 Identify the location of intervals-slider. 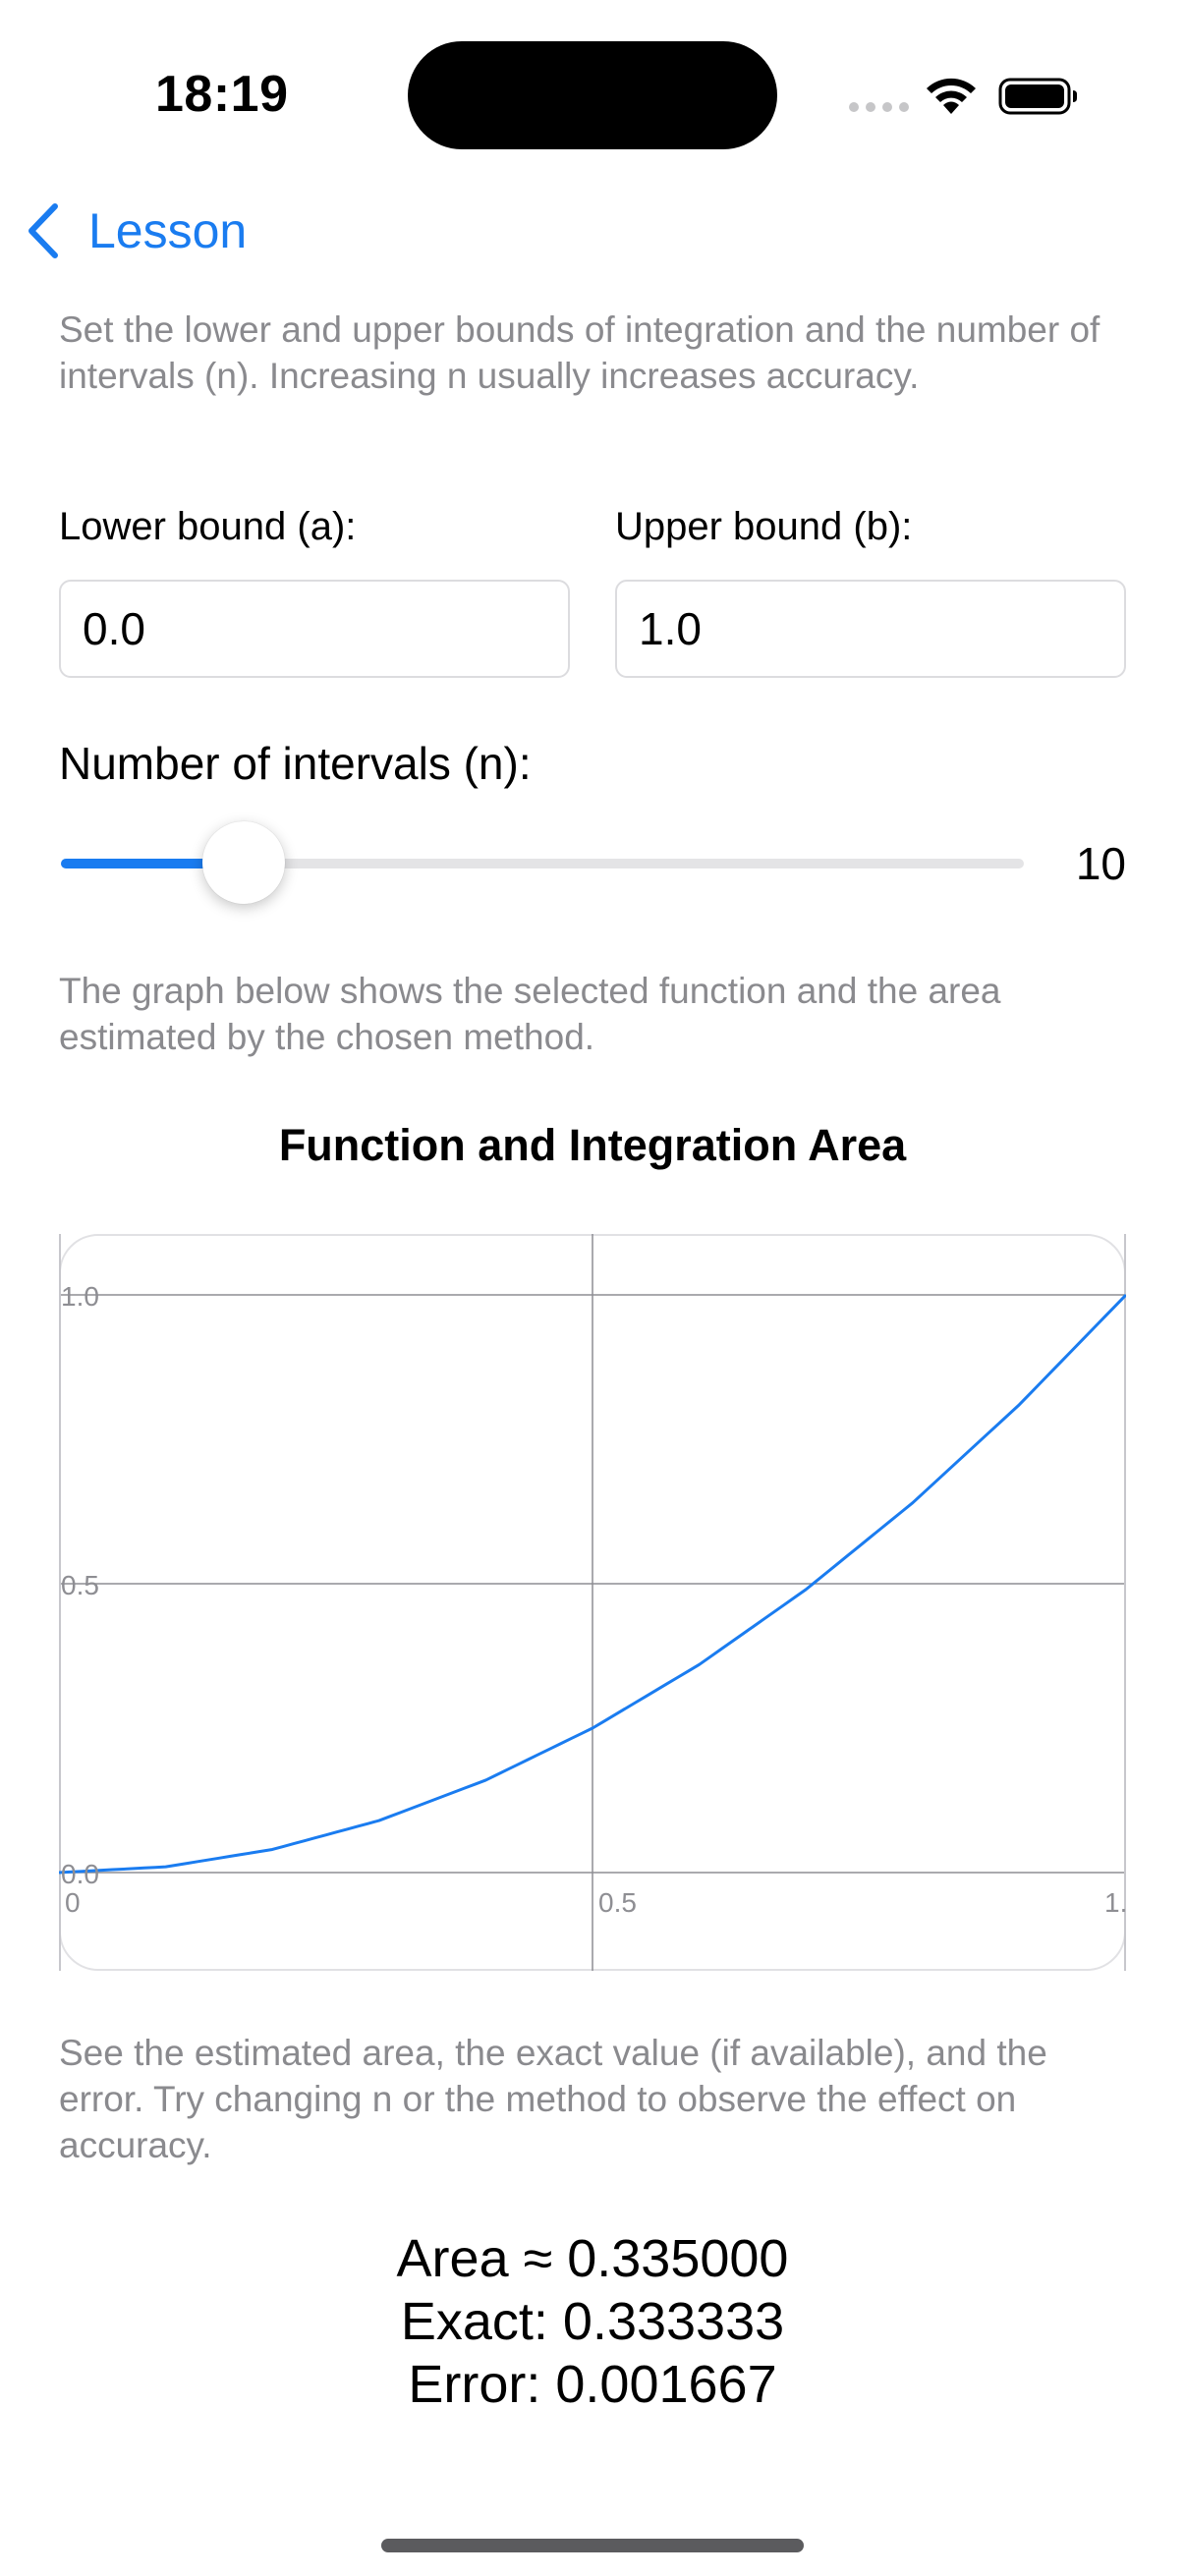
(542, 862).